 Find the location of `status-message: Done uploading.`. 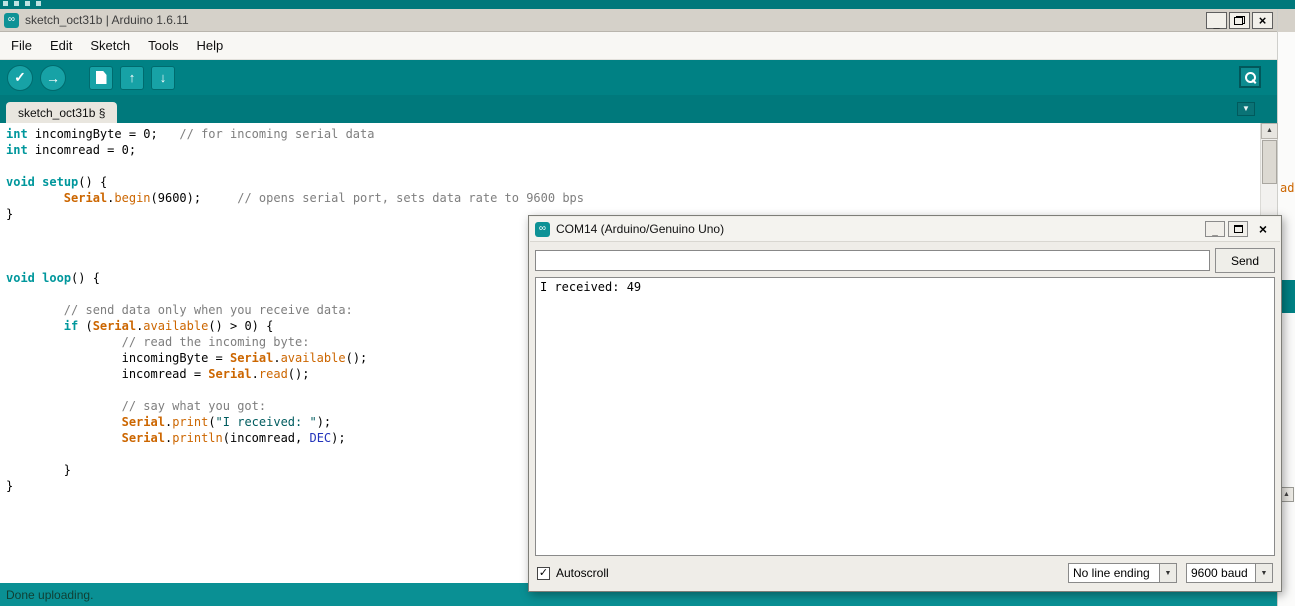

status-message: Done uploading. is located at coordinates (50, 594).